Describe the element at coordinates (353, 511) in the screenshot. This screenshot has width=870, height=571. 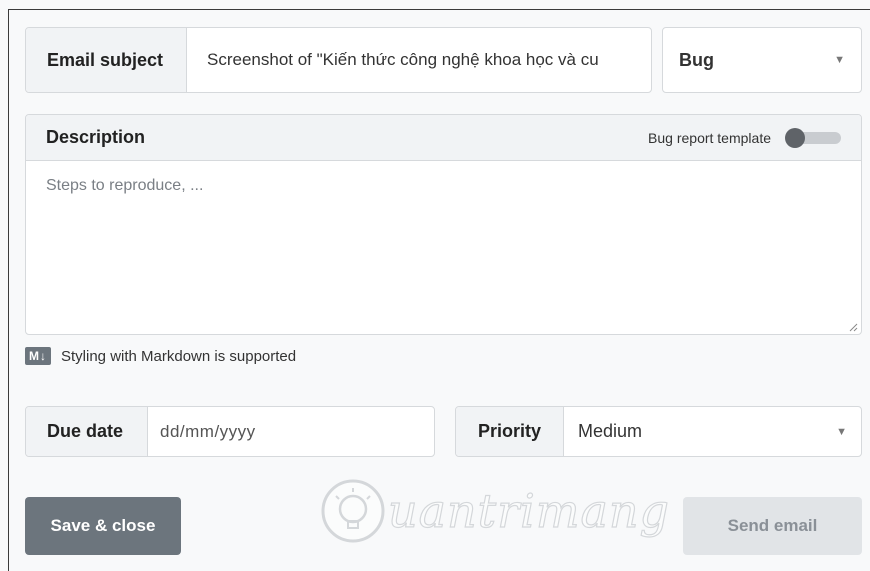
I see `lightbulb-icon` at that location.